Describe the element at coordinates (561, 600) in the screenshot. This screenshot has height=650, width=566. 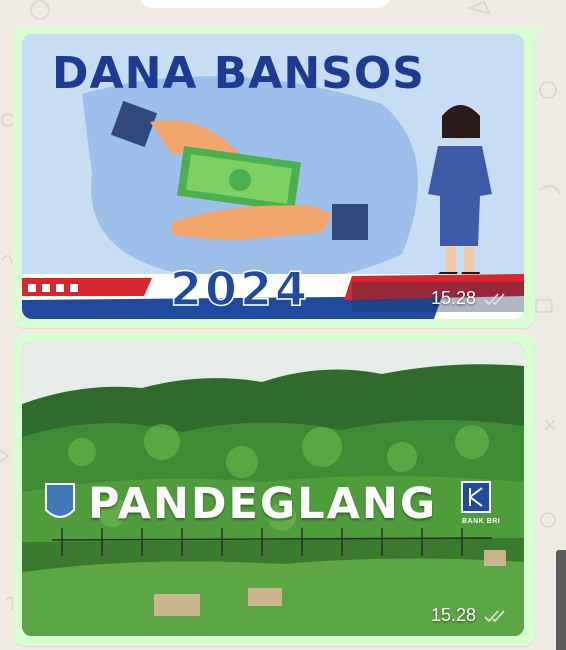
I see `scrollbar-thumb` at that location.